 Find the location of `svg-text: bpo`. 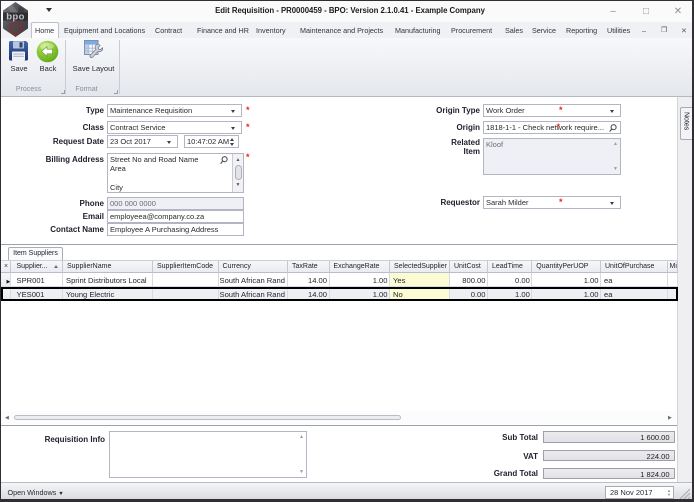

svg-text: bpo is located at coordinates (15, 16).